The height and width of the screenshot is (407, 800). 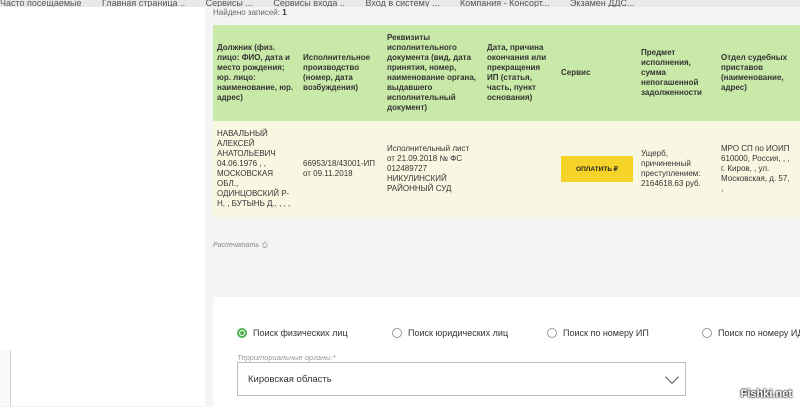 I want to click on header-service: Сервис, so click(x=597, y=73).